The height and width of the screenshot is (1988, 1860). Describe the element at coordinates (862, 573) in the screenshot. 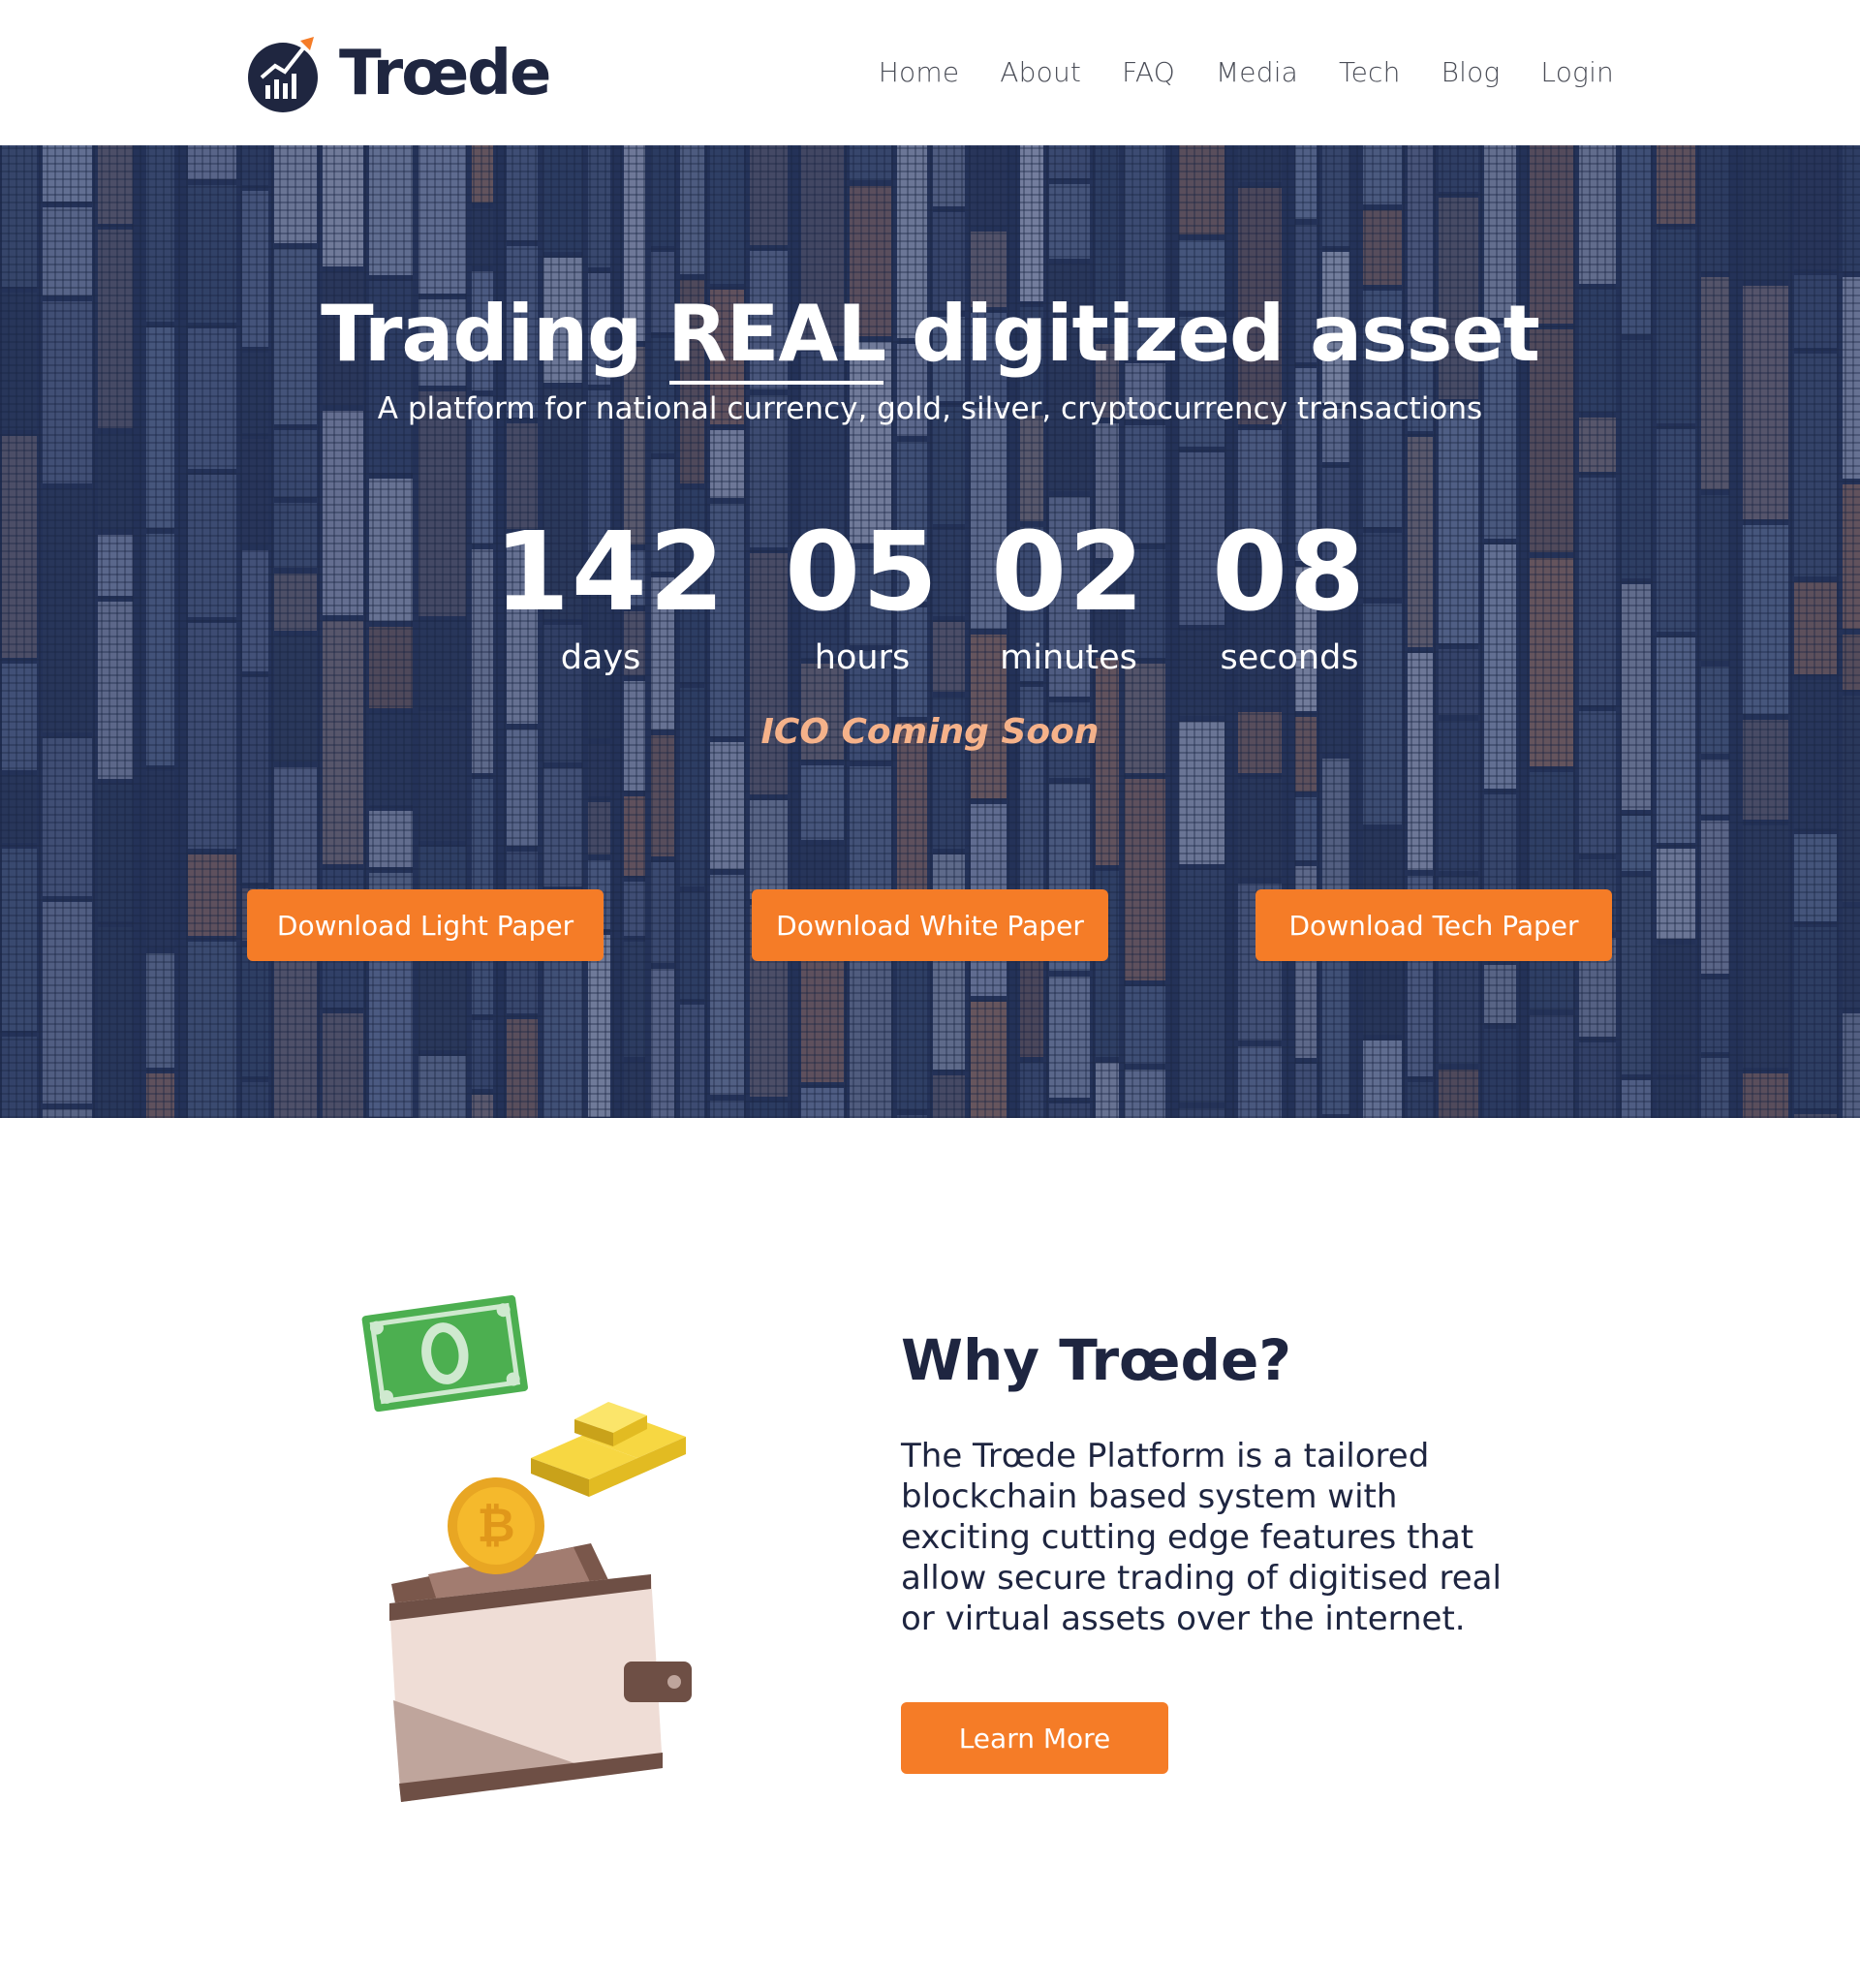

I see `countdown-hours-value: 05` at that location.